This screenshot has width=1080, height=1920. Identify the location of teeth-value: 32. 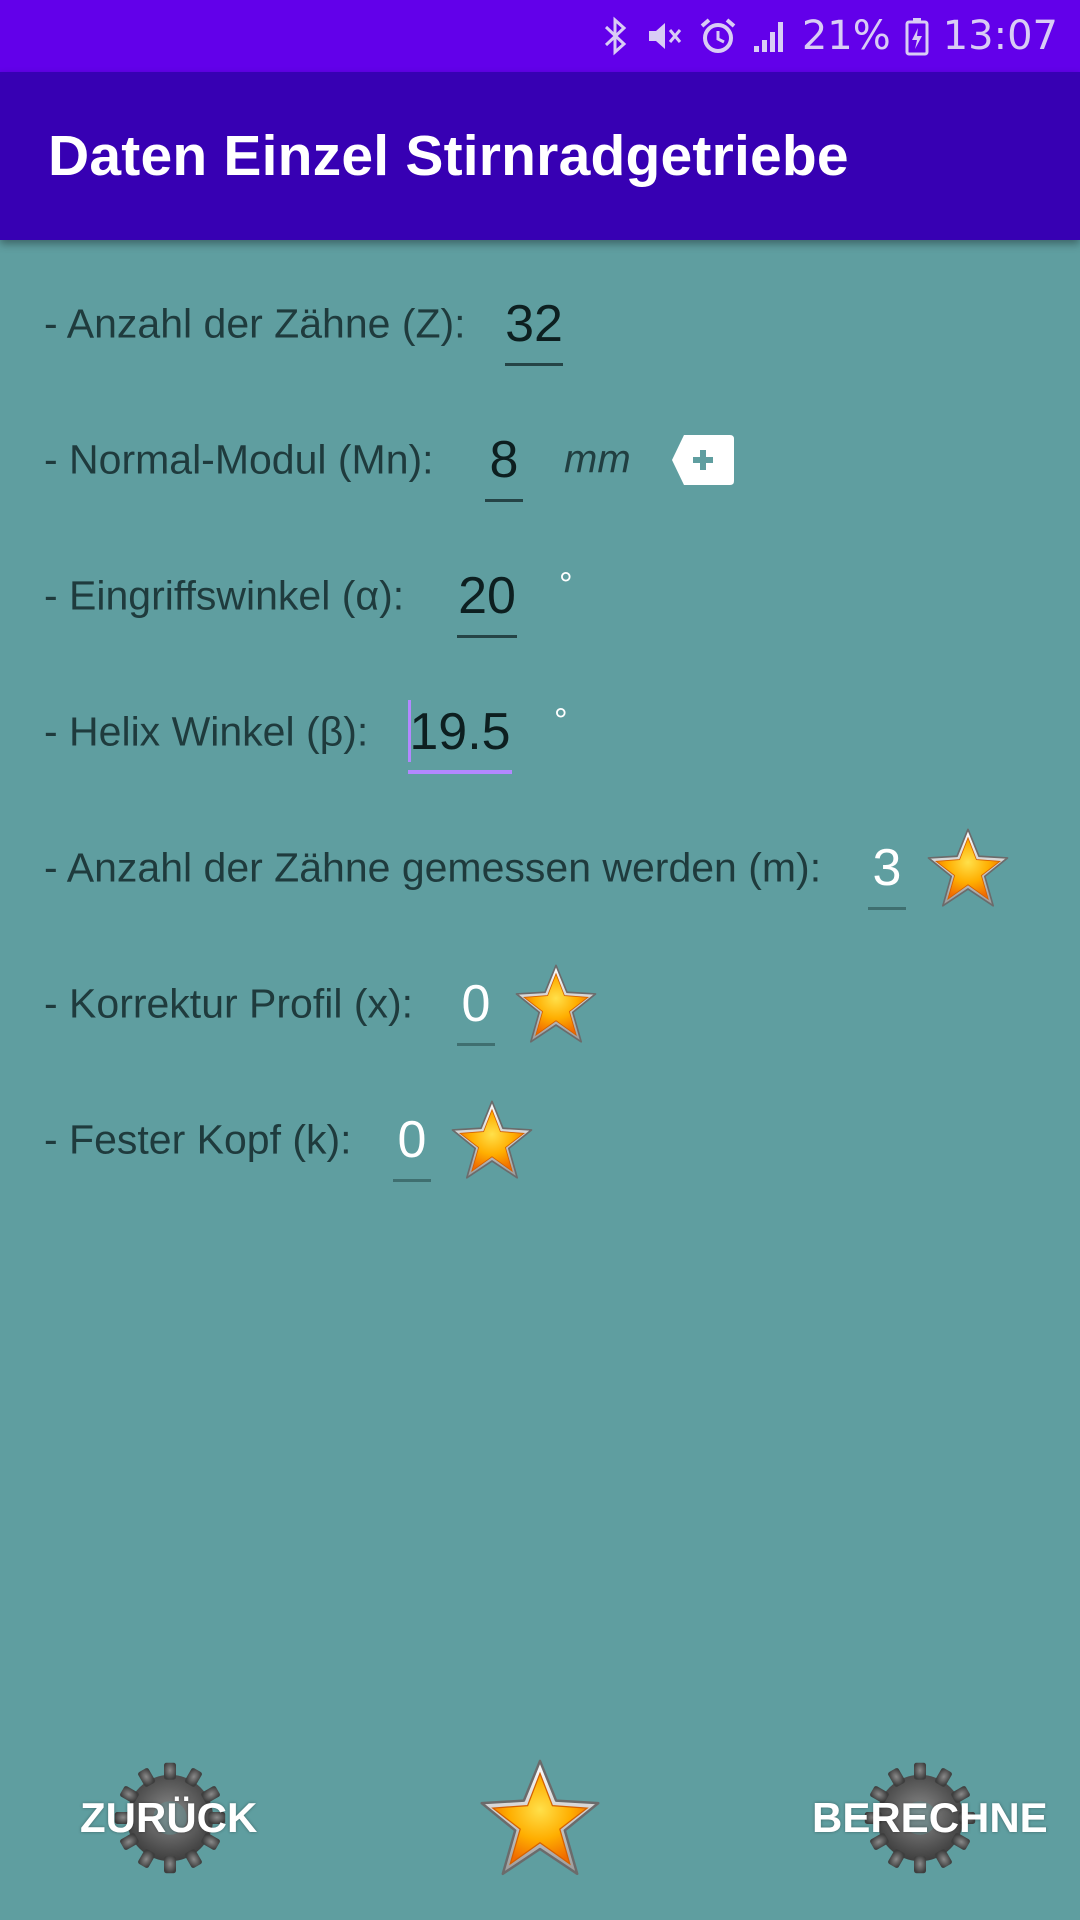
(534, 324).